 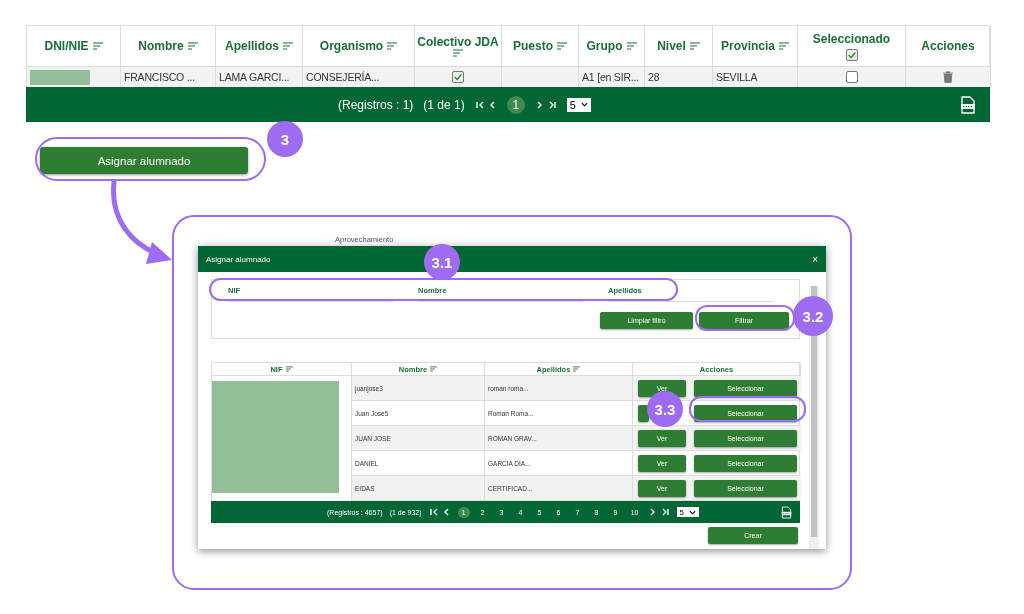 What do you see at coordinates (515, 104) in the screenshot?
I see `page-link: 1` at bounding box center [515, 104].